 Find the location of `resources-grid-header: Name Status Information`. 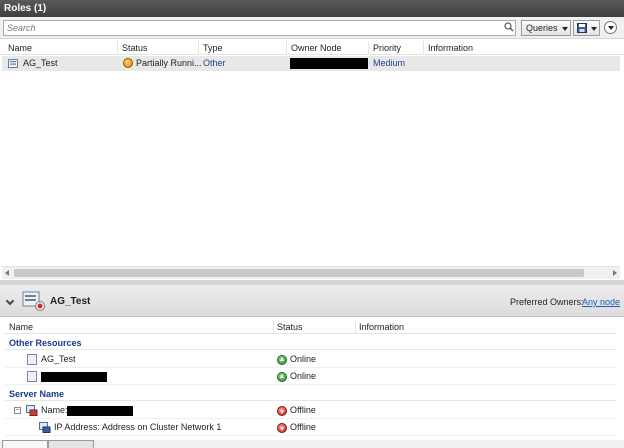

resources-grid-header: Name Status Information is located at coordinates (311, 327).